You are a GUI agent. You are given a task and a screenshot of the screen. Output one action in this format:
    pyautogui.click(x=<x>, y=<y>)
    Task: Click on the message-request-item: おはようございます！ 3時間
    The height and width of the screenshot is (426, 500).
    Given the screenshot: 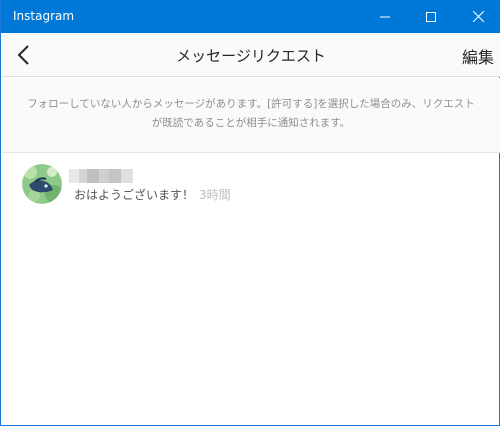 What is the action you would take?
    pyautogui.click(x=251, y=185)
    